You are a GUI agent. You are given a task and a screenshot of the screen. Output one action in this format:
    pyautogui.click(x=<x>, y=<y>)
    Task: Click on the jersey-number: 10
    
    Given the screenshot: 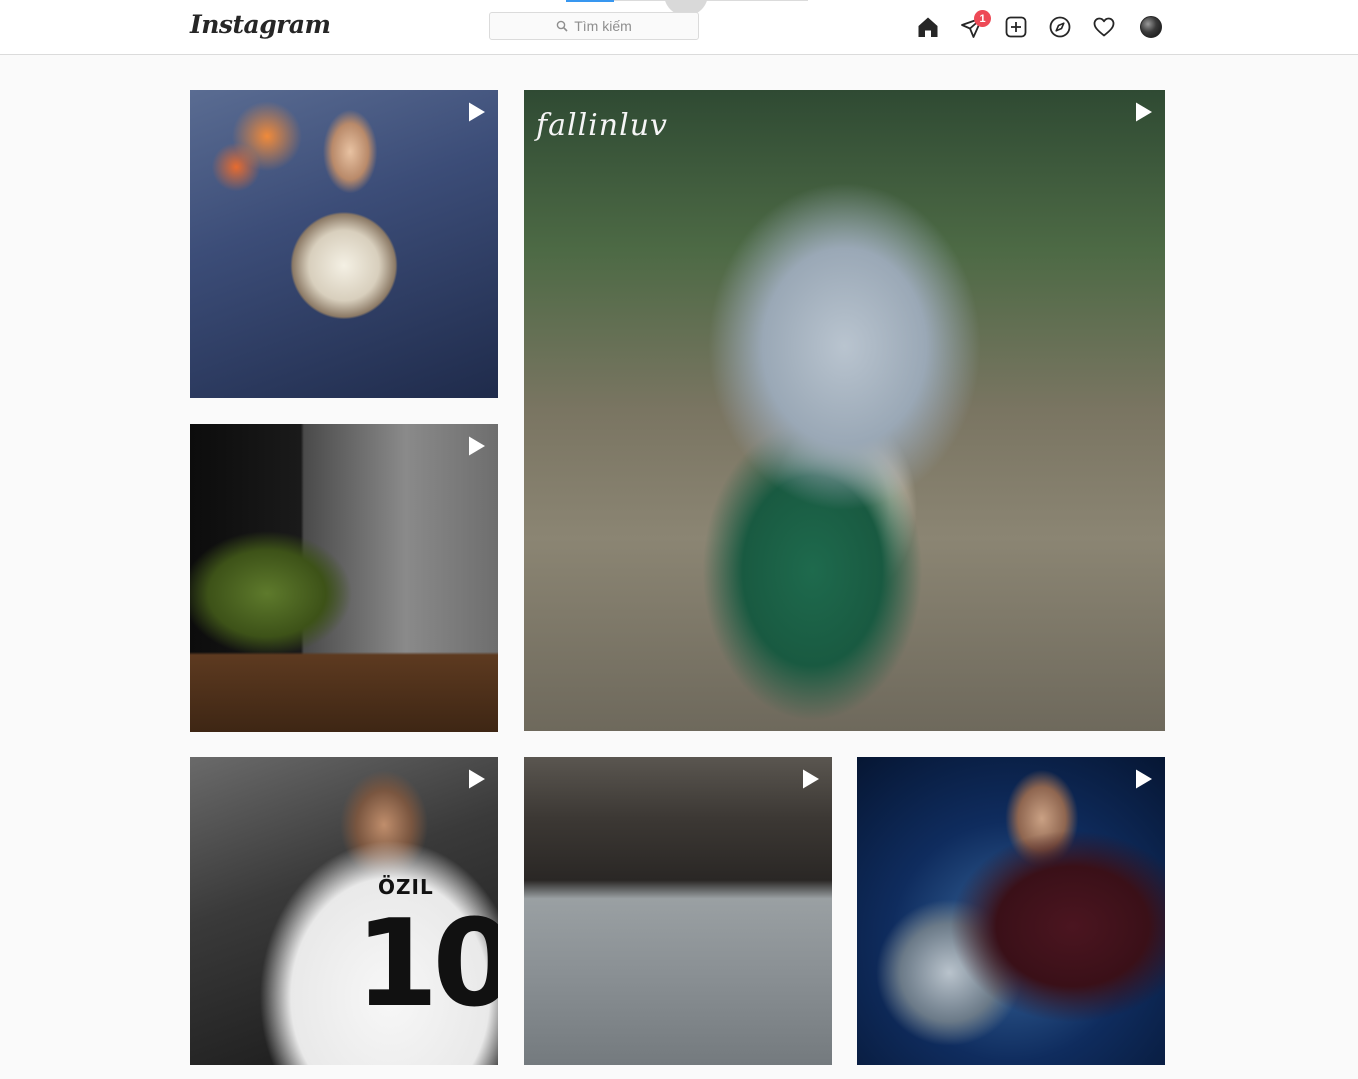 What is the action you would take?
    pyautogui.click(x=426, y=964)
    